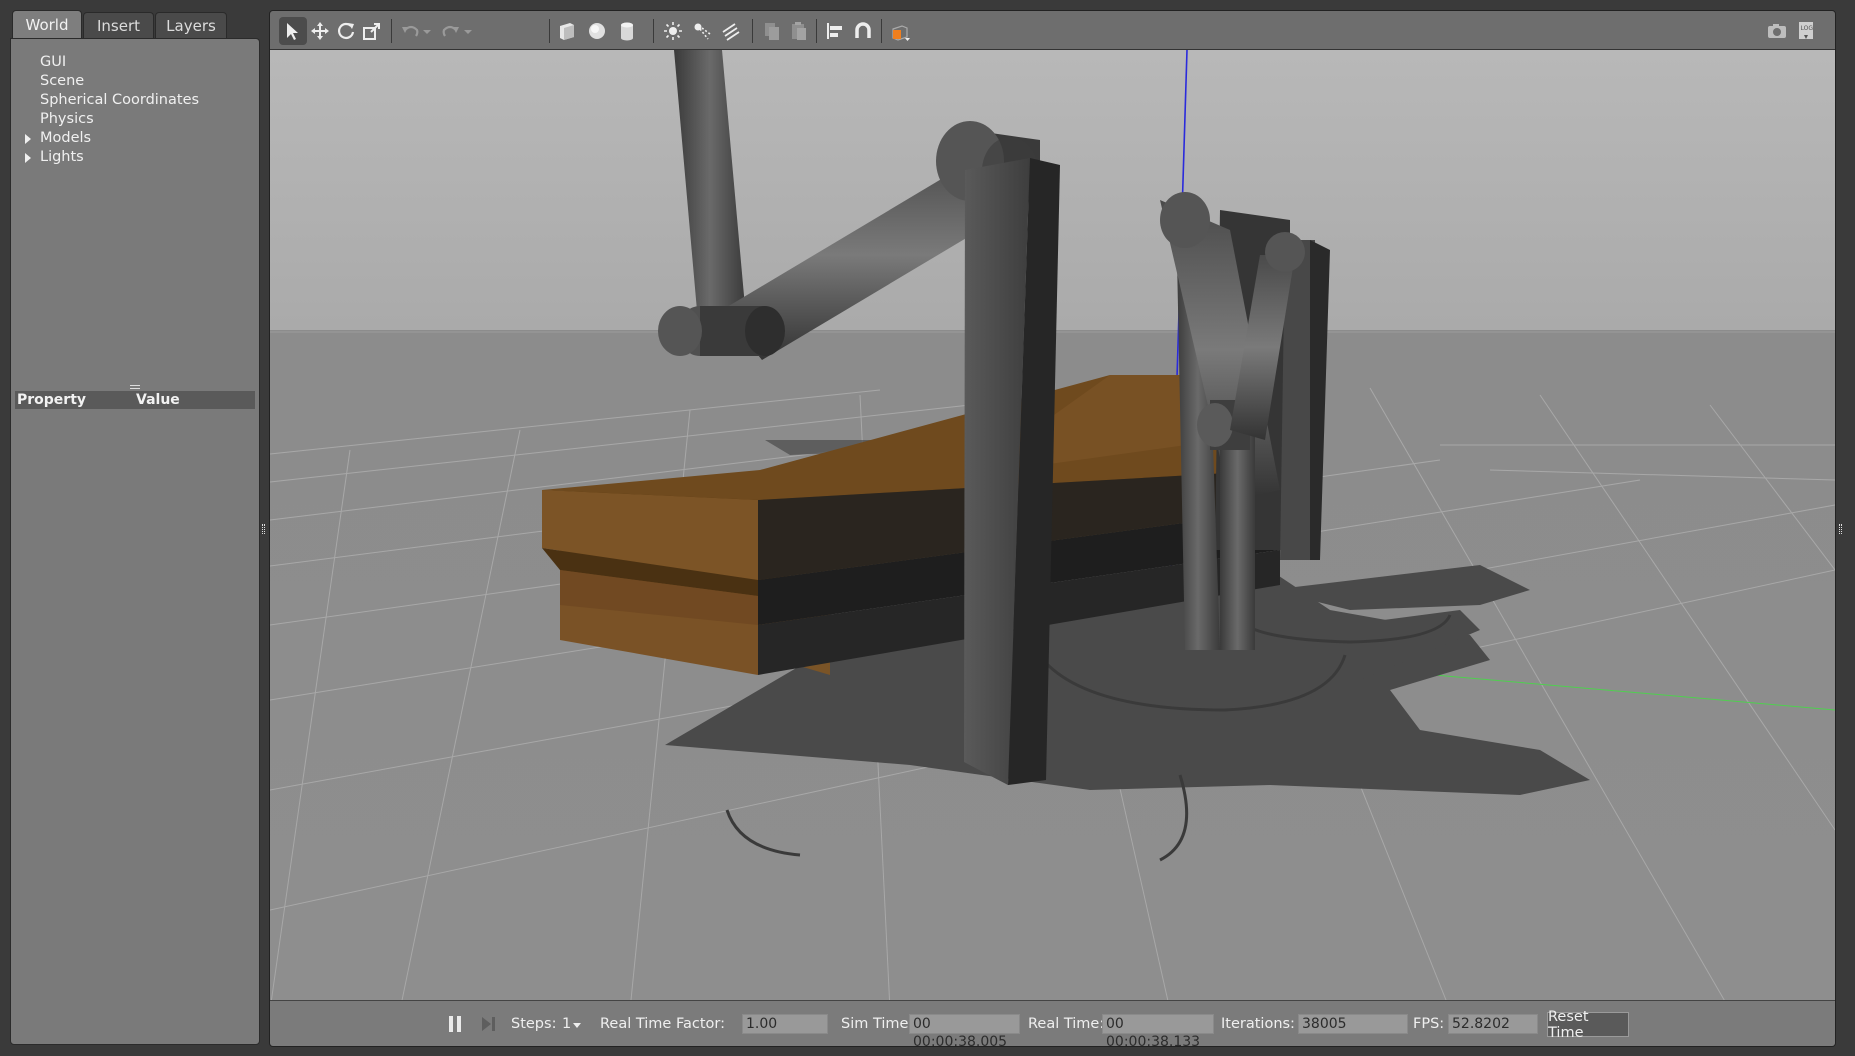 Image resolution: width=1855 pixels, height=1056 pixels. What do you see at coordinates (468, 31) in the screenshot?
I see `redo-dropdown-icon` at bounding box center [468, 31].